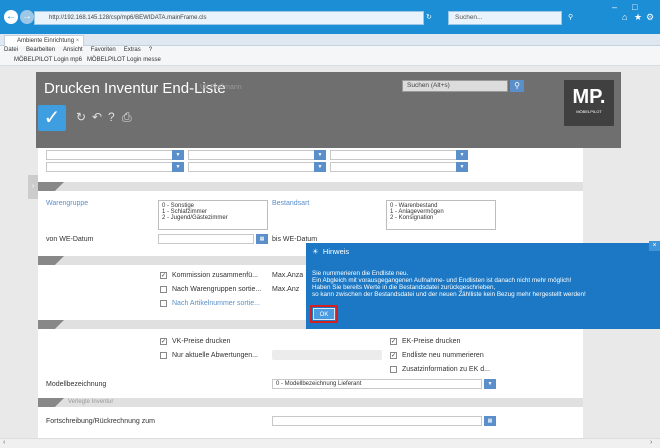  What do you see at coordinates (624, 17) in the screenshot?
I see `home-icon: ⌂` at bounding box center [624, 17].